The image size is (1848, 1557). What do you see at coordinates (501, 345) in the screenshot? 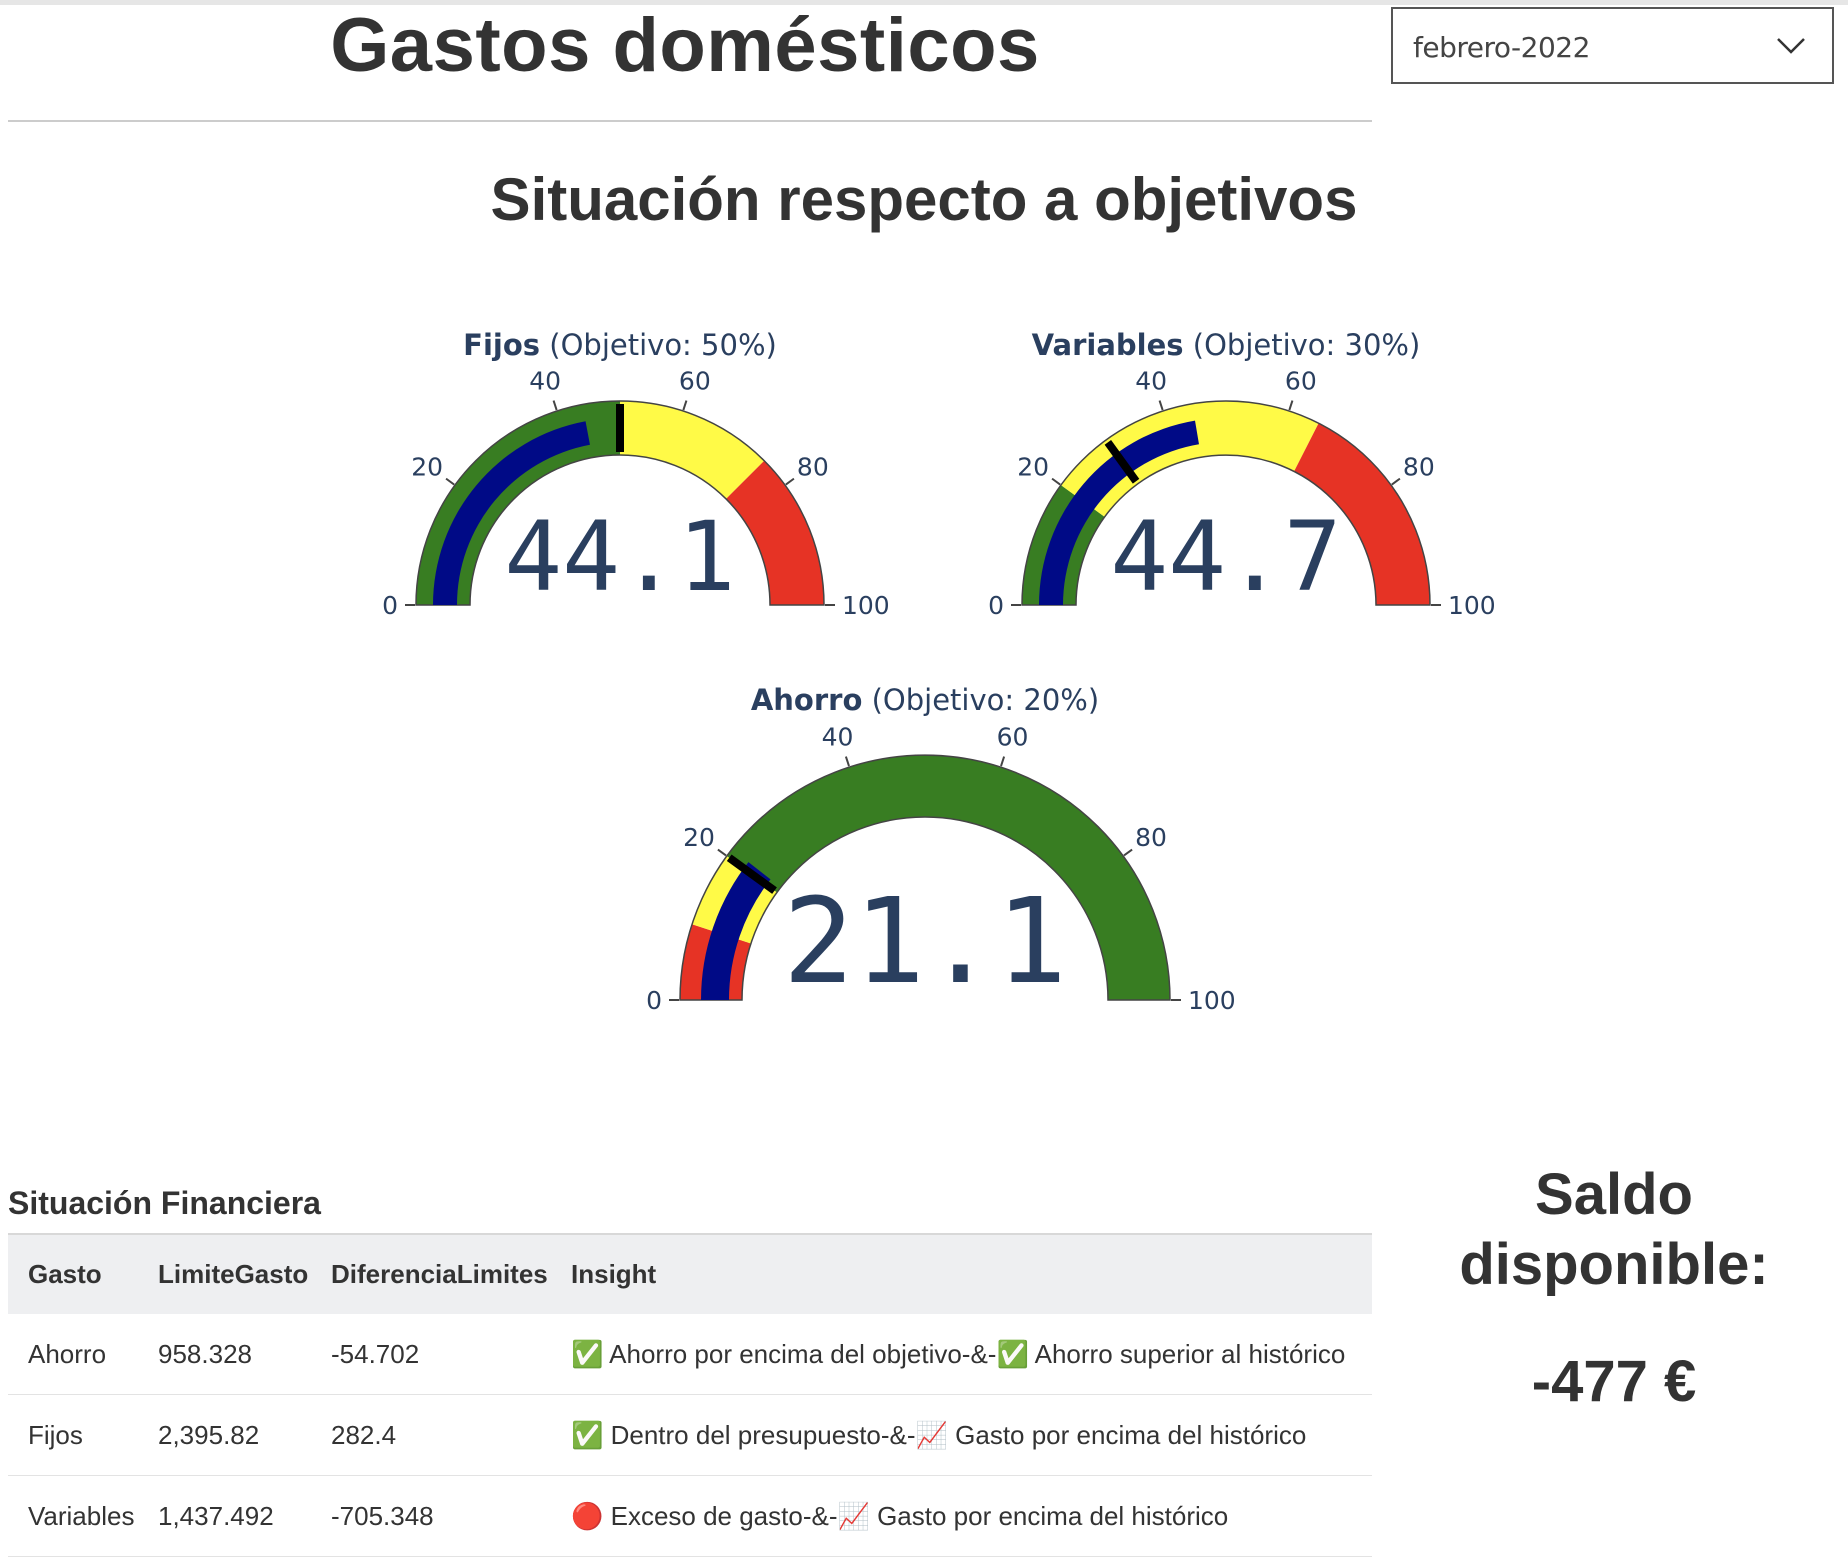
I see `gauge-title-name: Fijos` at bounding box center [501, 345].